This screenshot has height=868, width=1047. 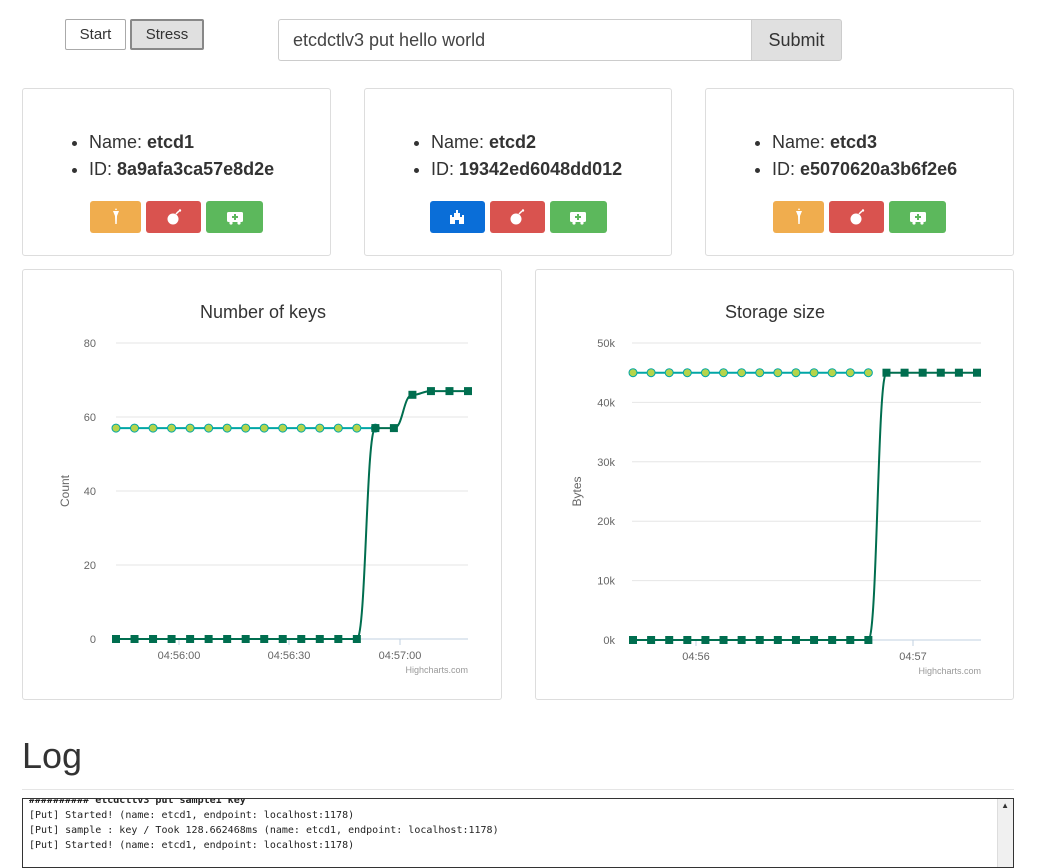 What do you see at coordinates (879, 169) in the screenshot?
I see `node-id: e5070620a3b6f2e6` at bounding box center [879, 169].